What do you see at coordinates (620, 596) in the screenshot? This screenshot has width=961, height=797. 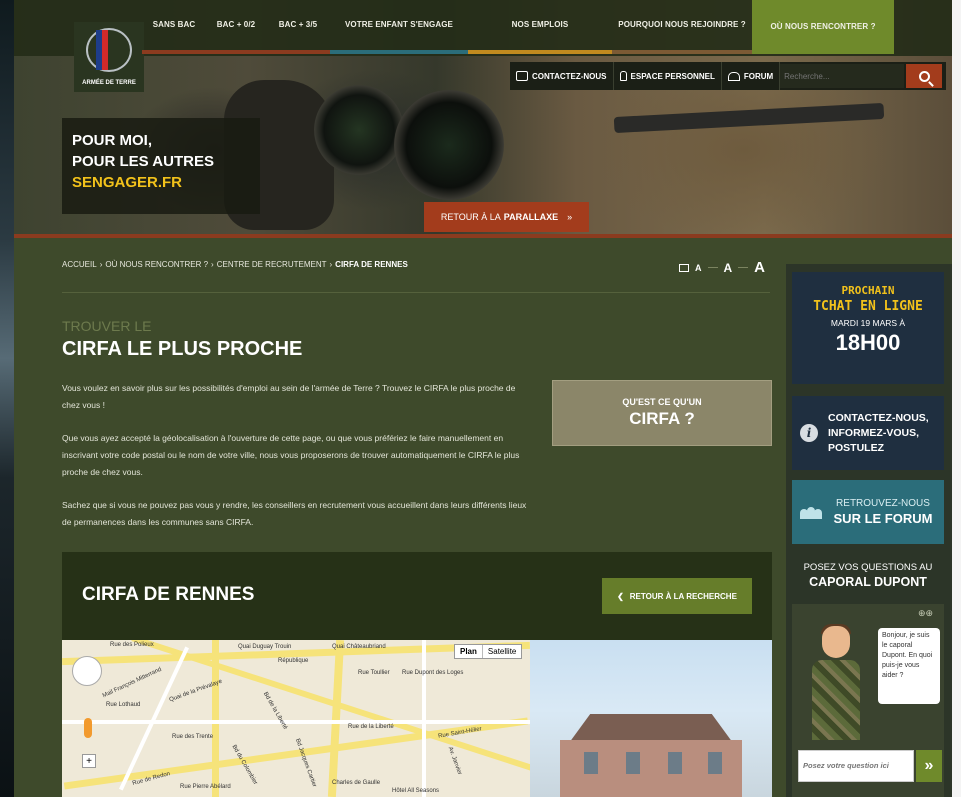 I see `chevron-left-icon: ❮` at bounding box center [620, 596].